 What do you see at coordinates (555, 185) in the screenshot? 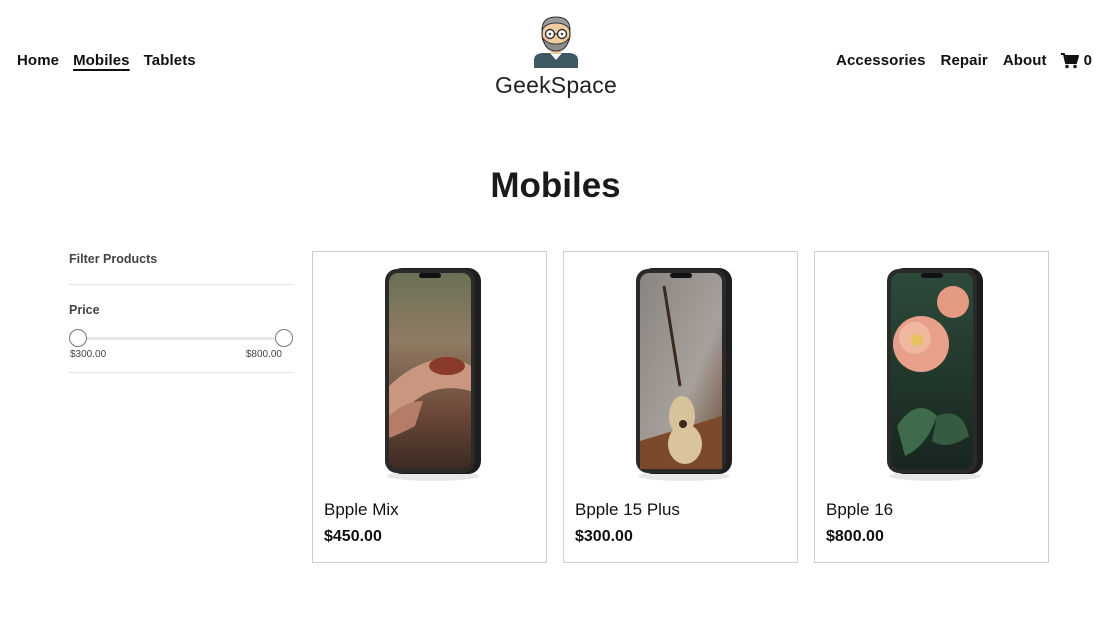
I see `page-title: Mobiles` at bounding box center [555, 185].